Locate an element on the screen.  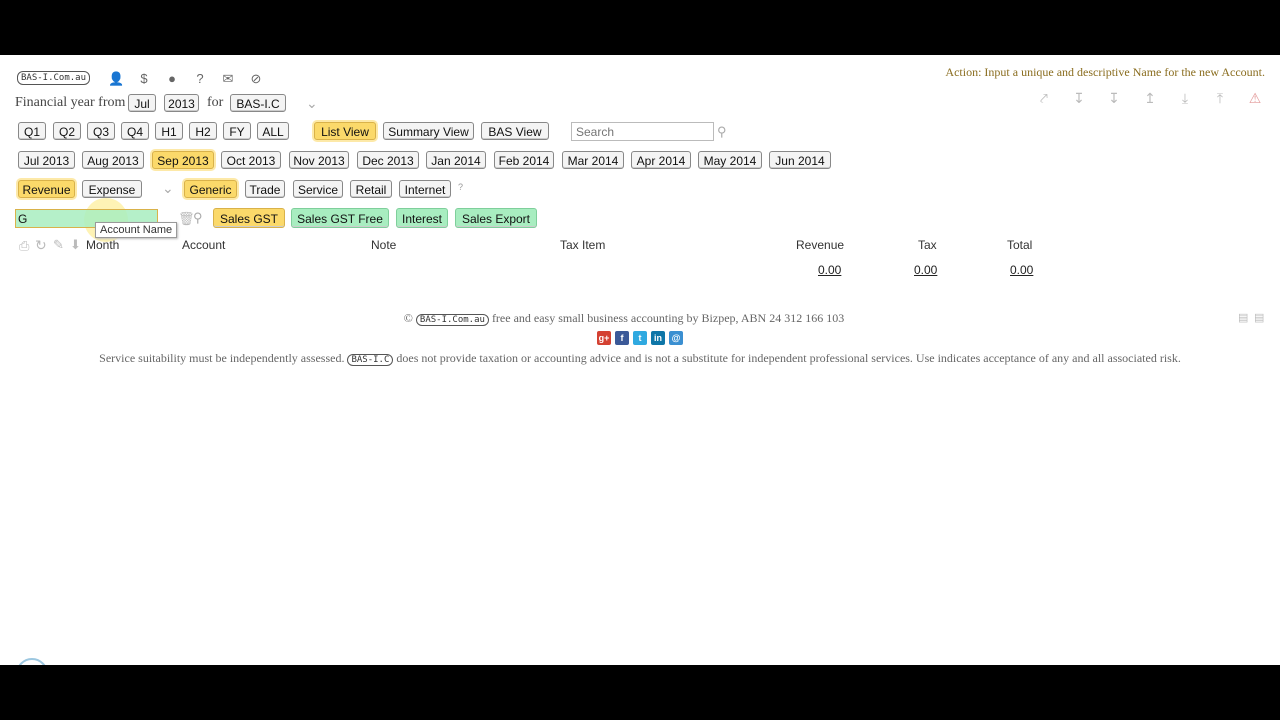
twitter-icon: t is located at coordinates (640, 338).